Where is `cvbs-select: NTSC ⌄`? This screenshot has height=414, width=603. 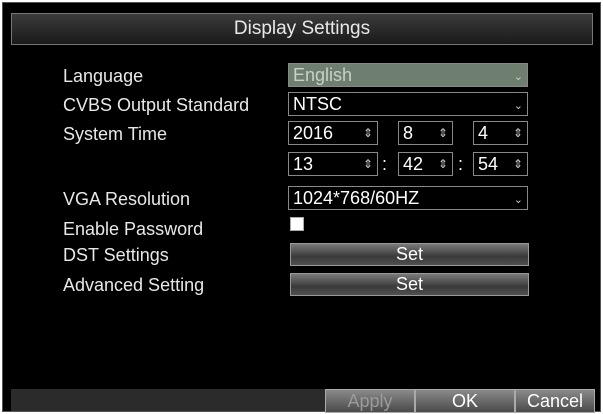
cvbs-select: NTSC ⌄ is located at coordinates (408, 104).